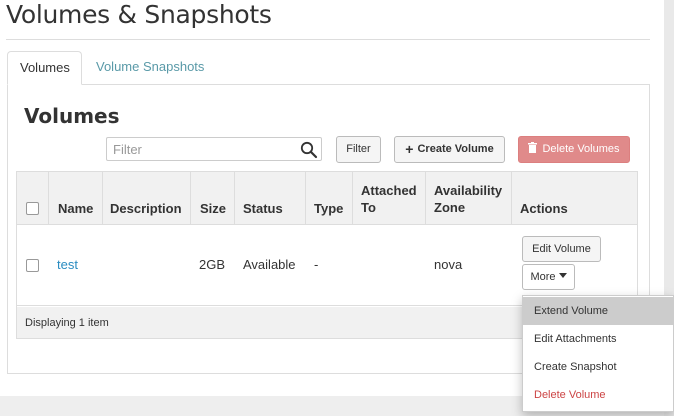 The width and height of the screenshot is (674, 416). Describe the element at coordinates (139, 14) in the screenshot. I see `page-title: Volumes & Snapshots` at that location.